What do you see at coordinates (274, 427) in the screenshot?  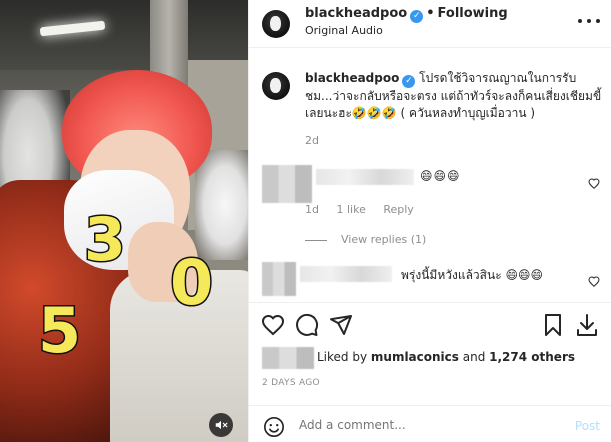 I see `emoji-smiley-icon` at bounding box center [274, 427].